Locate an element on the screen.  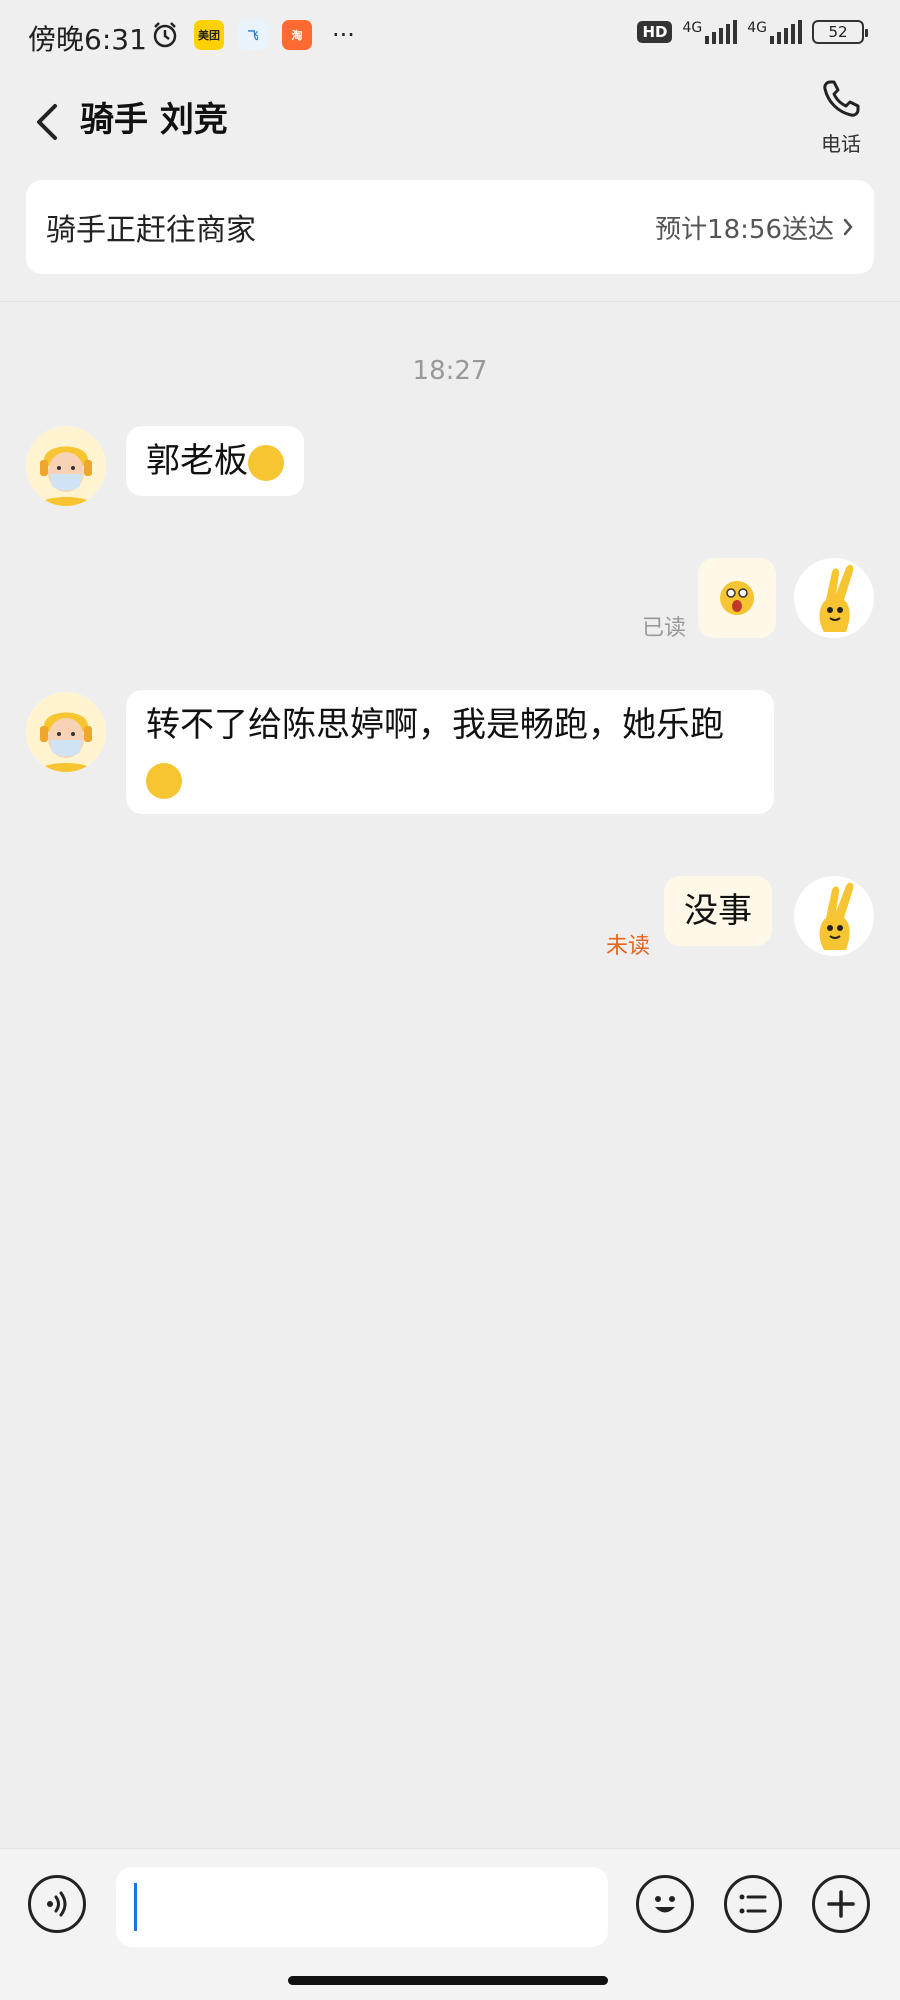
status-notification-icons: 美团 飞 淘 ··· is located at coordinates (252, 35).